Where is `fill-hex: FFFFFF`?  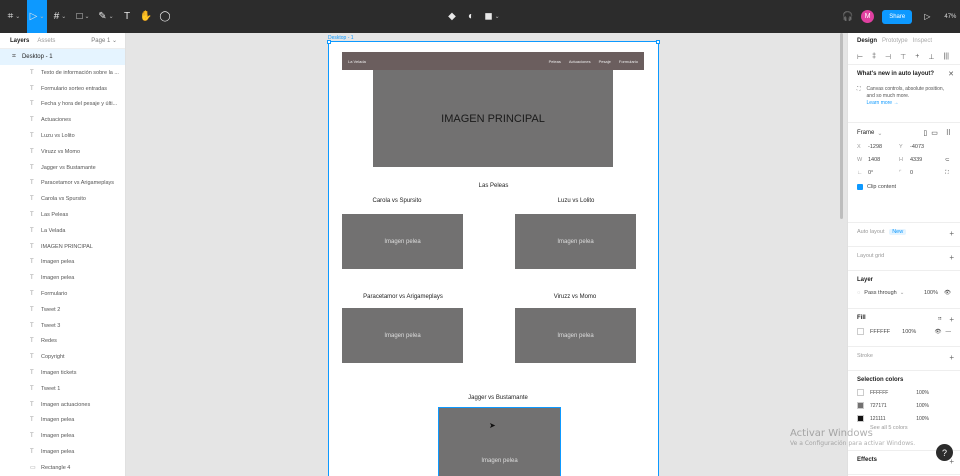 fill-hex: FFFFFF is located at coordinates (880, 332).